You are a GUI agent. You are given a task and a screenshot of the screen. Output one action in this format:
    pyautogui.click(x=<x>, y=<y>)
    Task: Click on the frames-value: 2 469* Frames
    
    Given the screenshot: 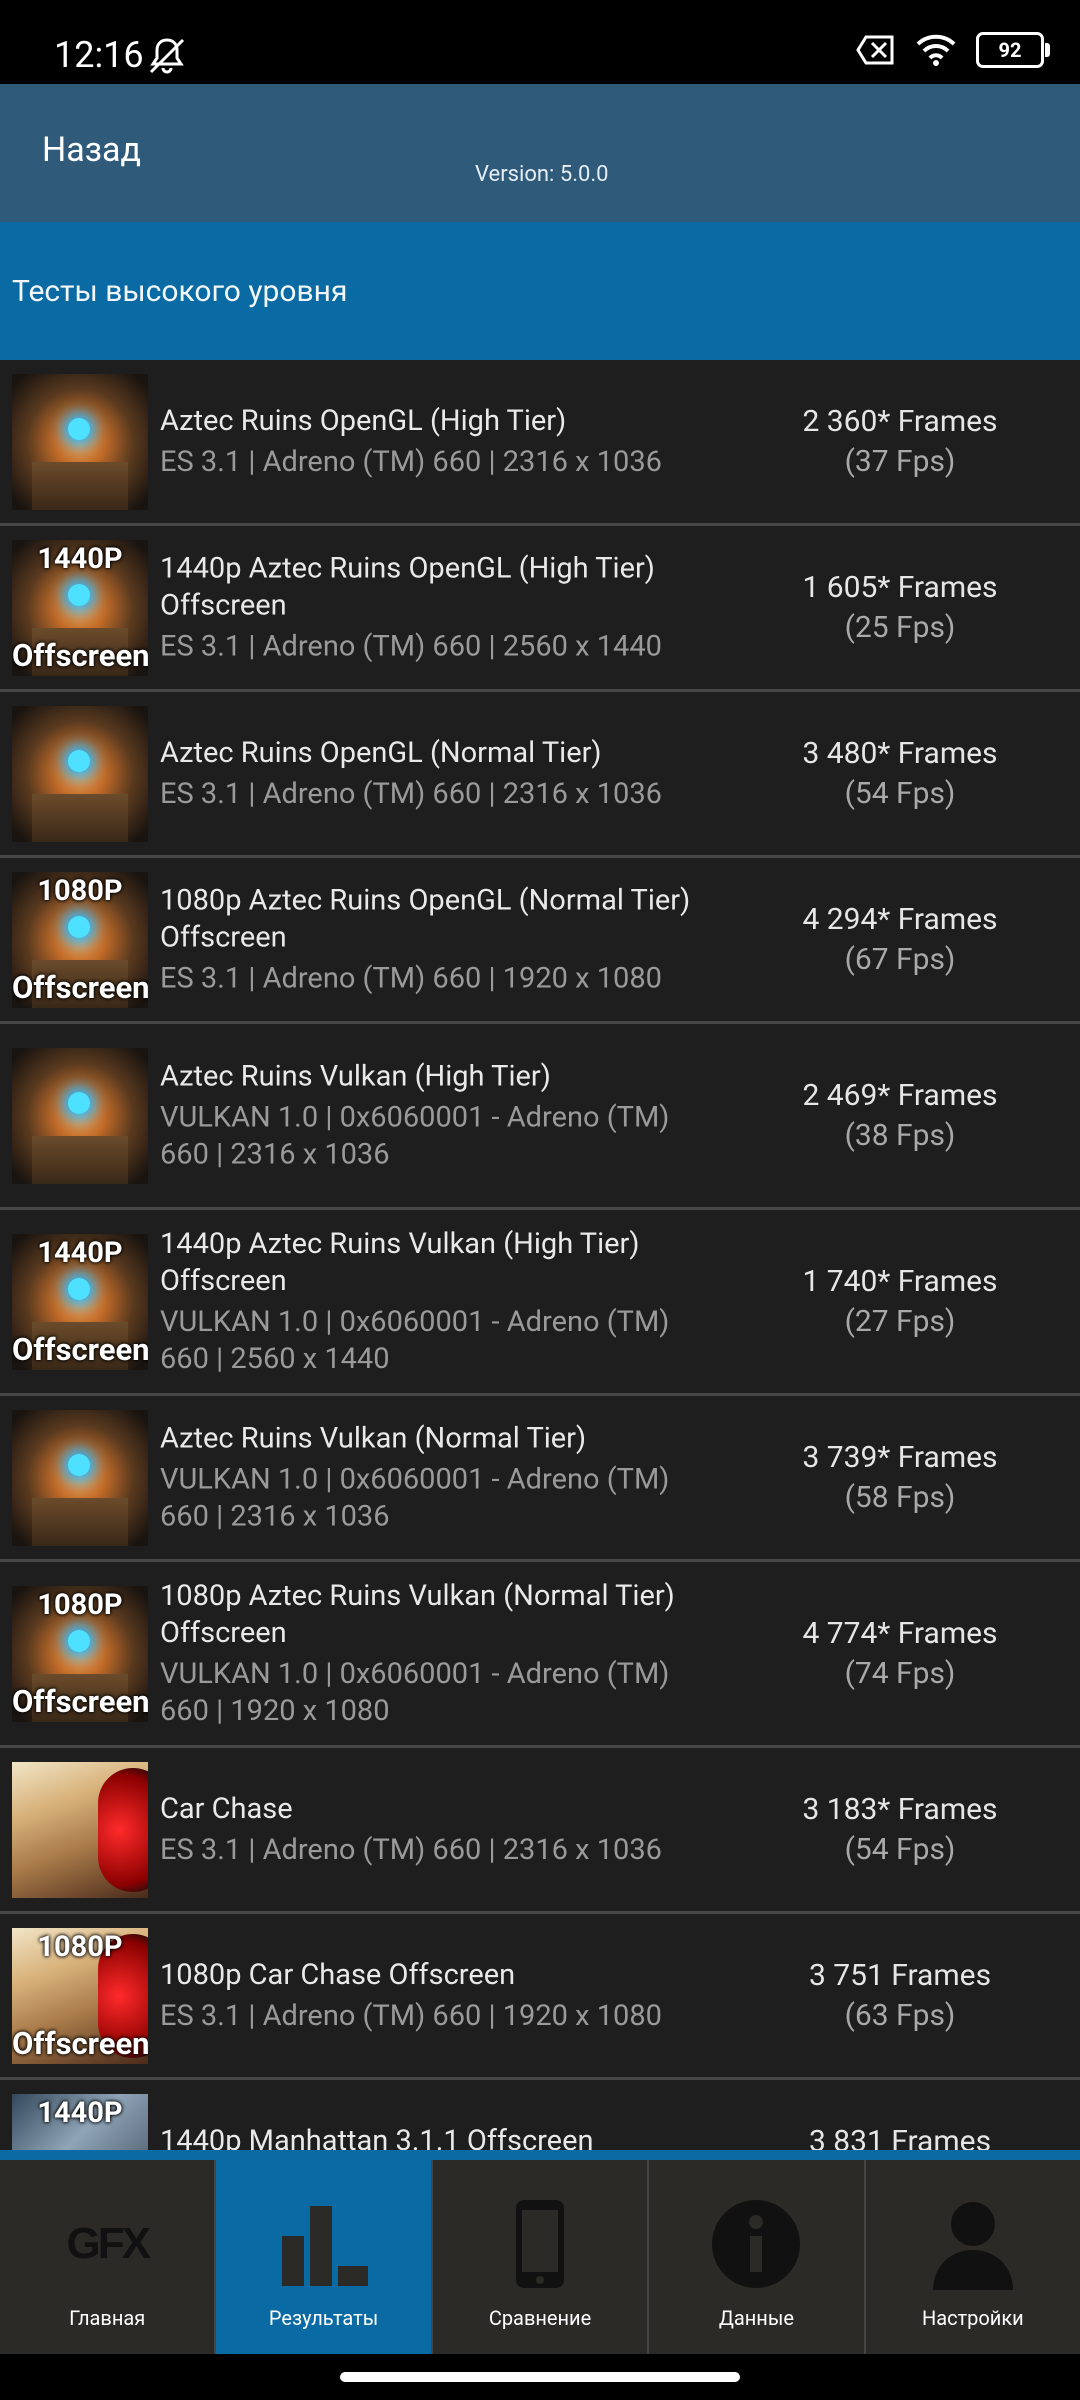 What is the action you would take?
    pyautogui.click(x=900, y=1095)
    